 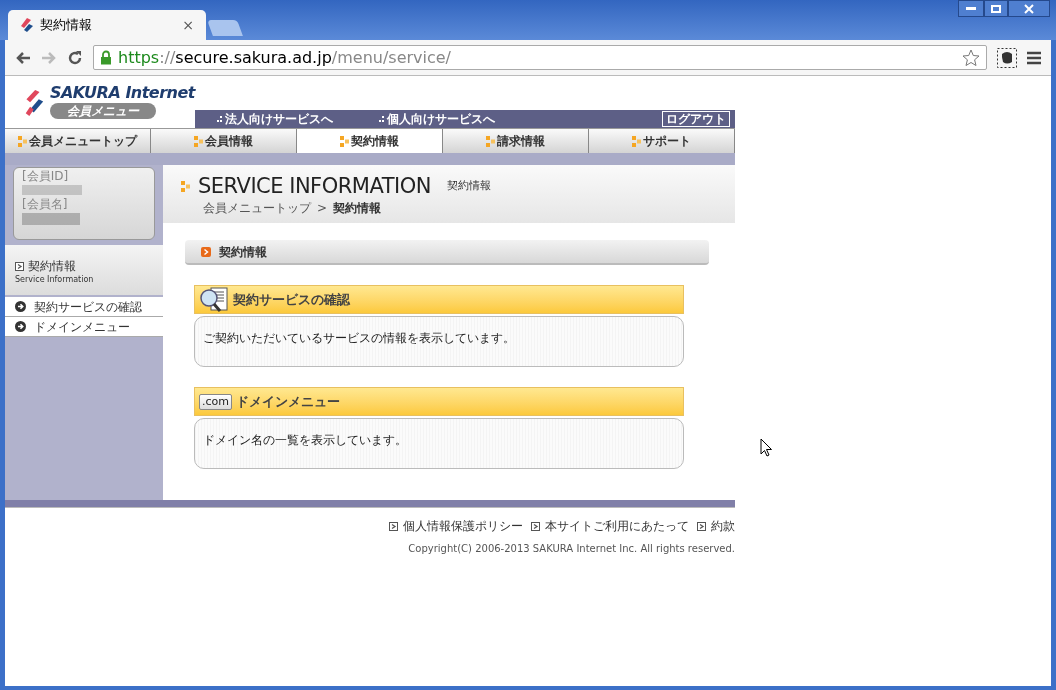 I want to click on star-icon, so click(x=971, y=57).